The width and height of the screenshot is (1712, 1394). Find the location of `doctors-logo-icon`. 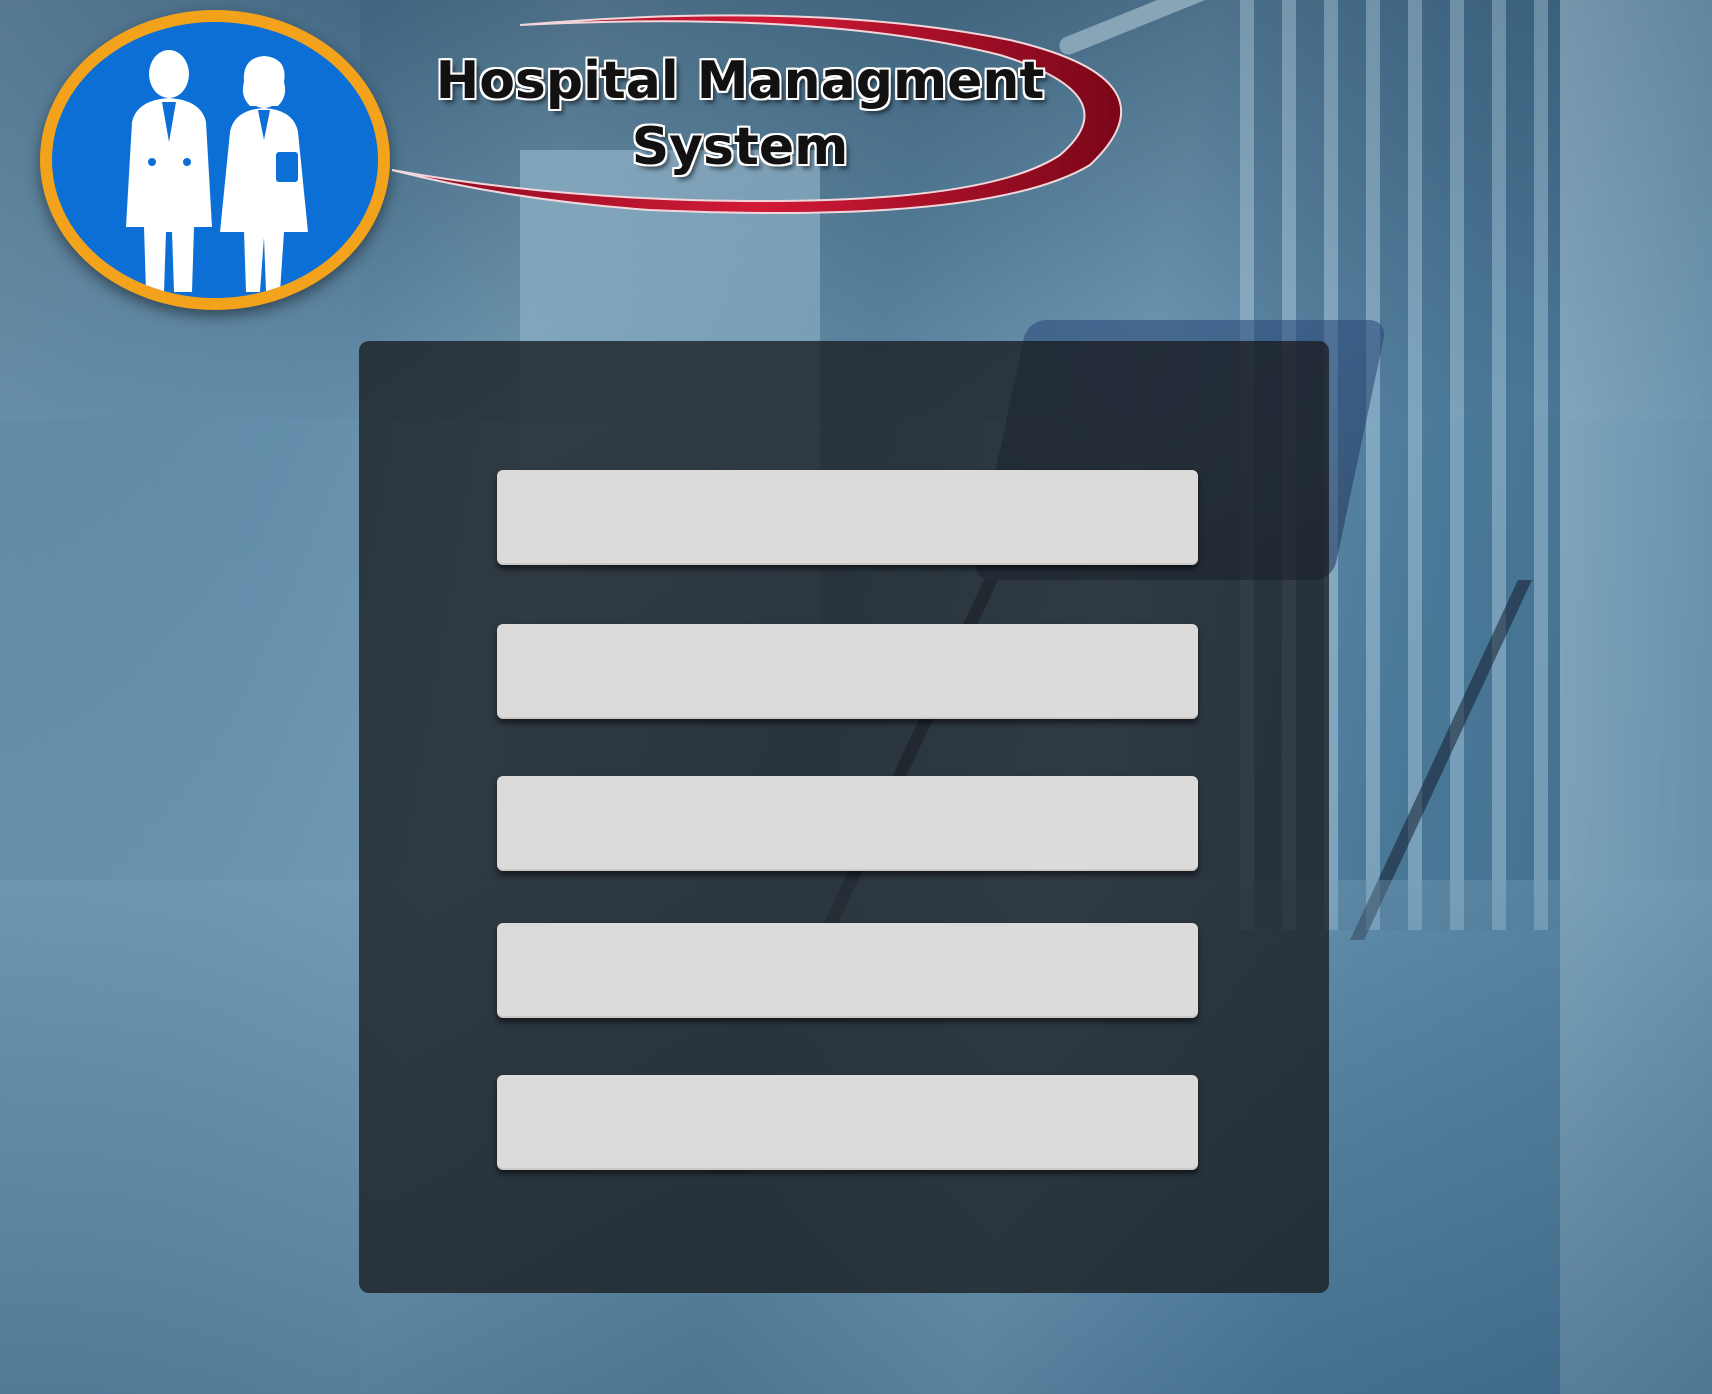

doctors-logo-icon is located at coordinates (215, 160).